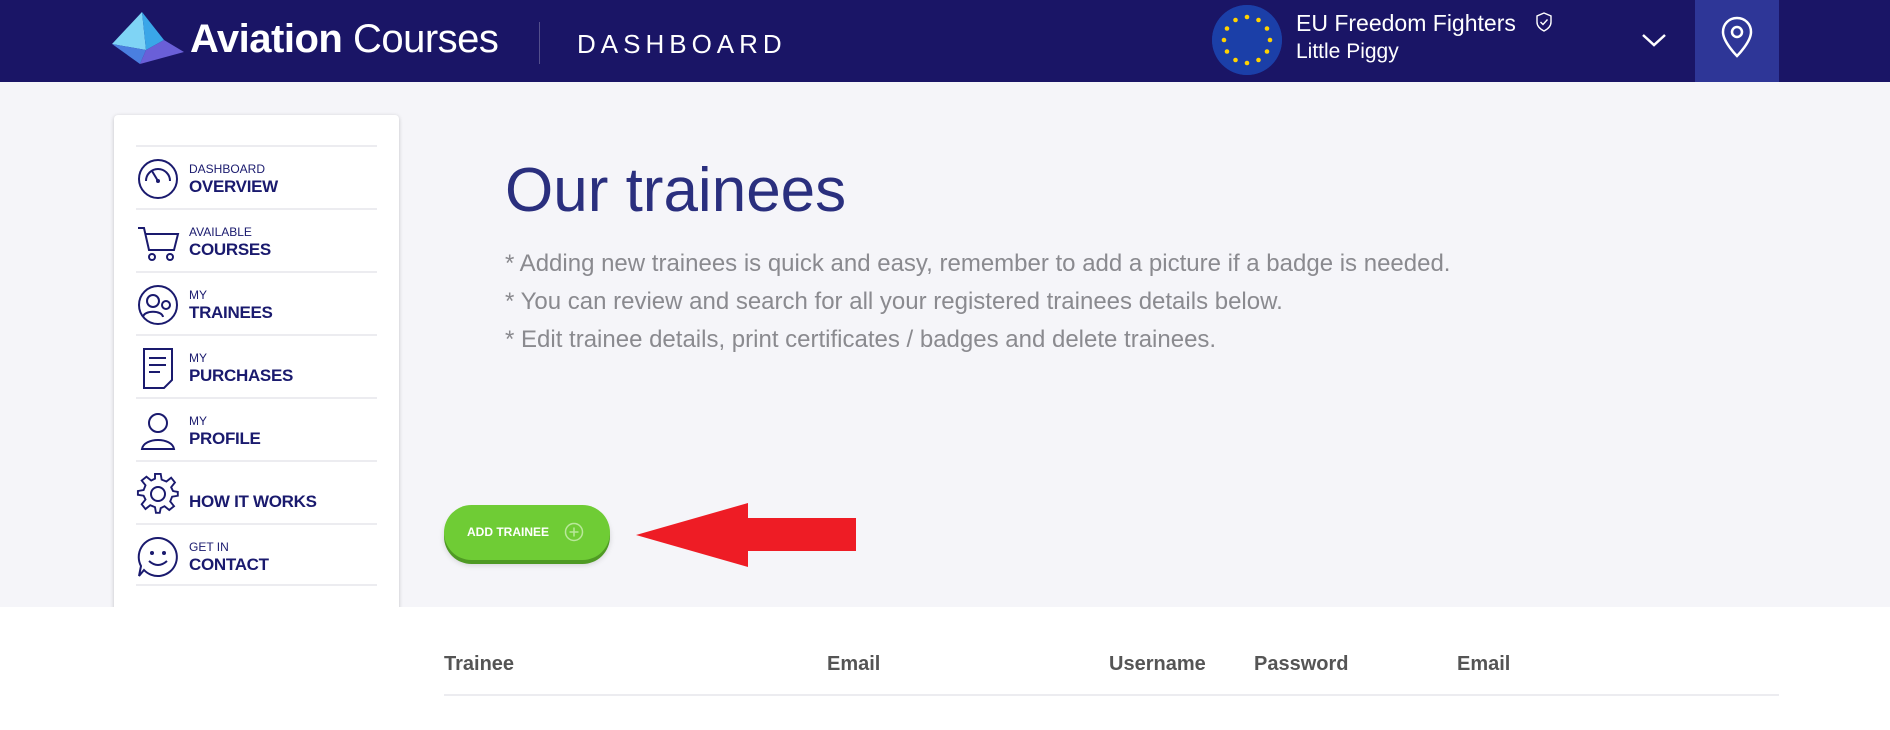  I want to click on add-trainee-button: ADD TRAINEE, so click(527, 532).